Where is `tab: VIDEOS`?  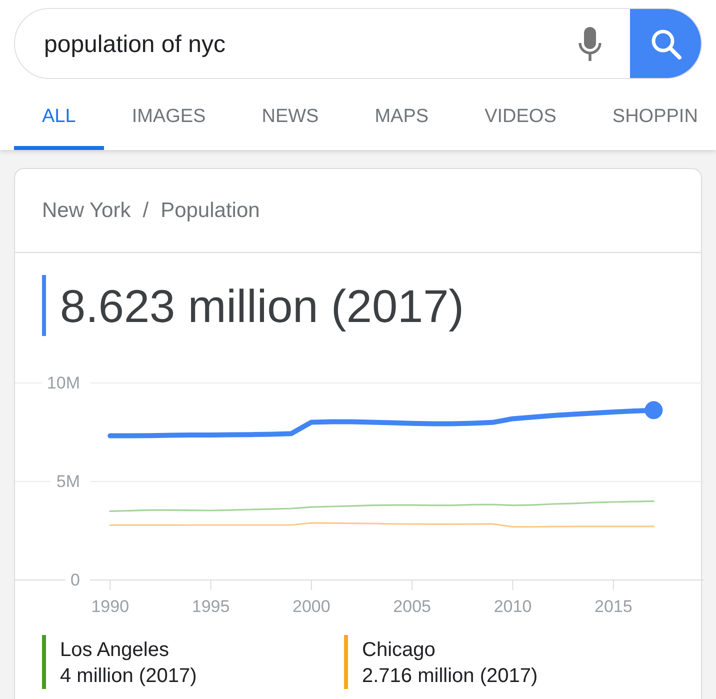 tab: VIDEOS is located at coordinates (520, 114).